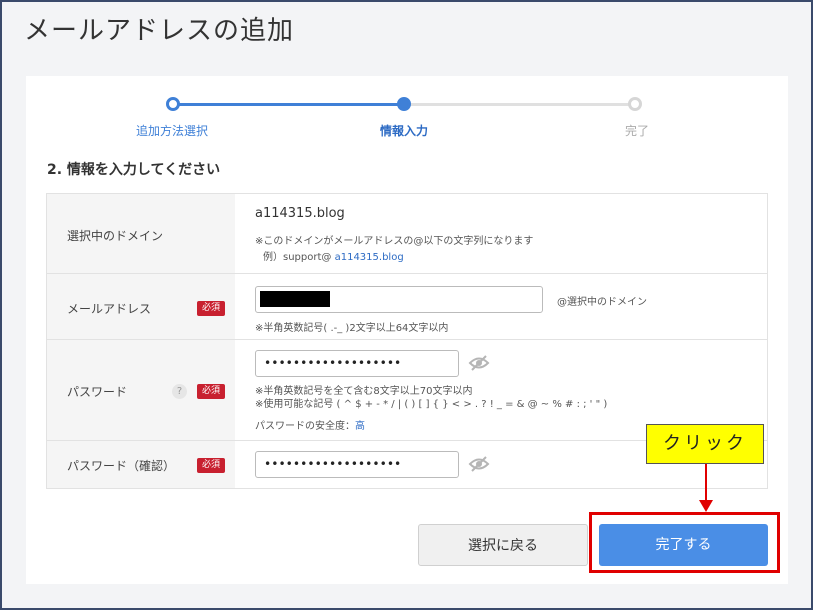 The image size is (813, 610). I want to click on email-label: メールアドレス, so click(109, 309).